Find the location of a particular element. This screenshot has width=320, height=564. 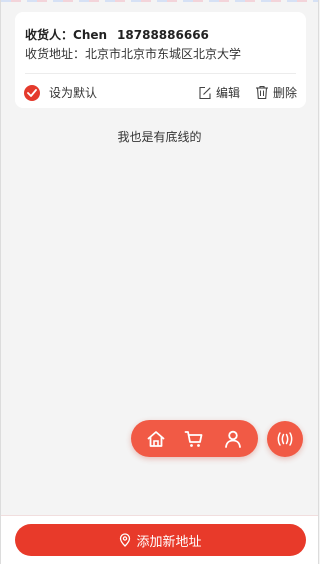

footer-bar: 添加新地址 is located at coordinates (159, 539).